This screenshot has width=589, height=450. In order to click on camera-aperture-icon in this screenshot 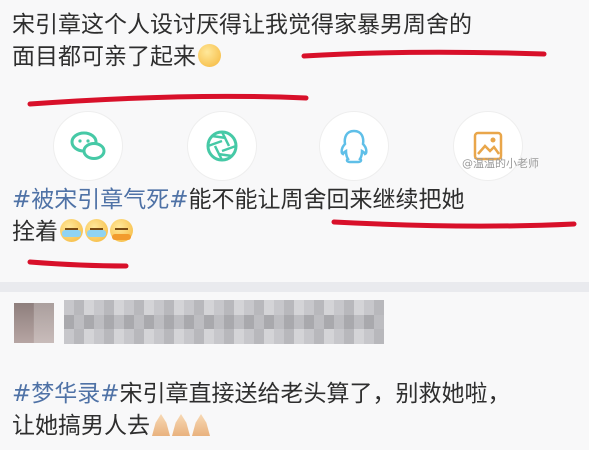, I will do `click(222, 146)`.